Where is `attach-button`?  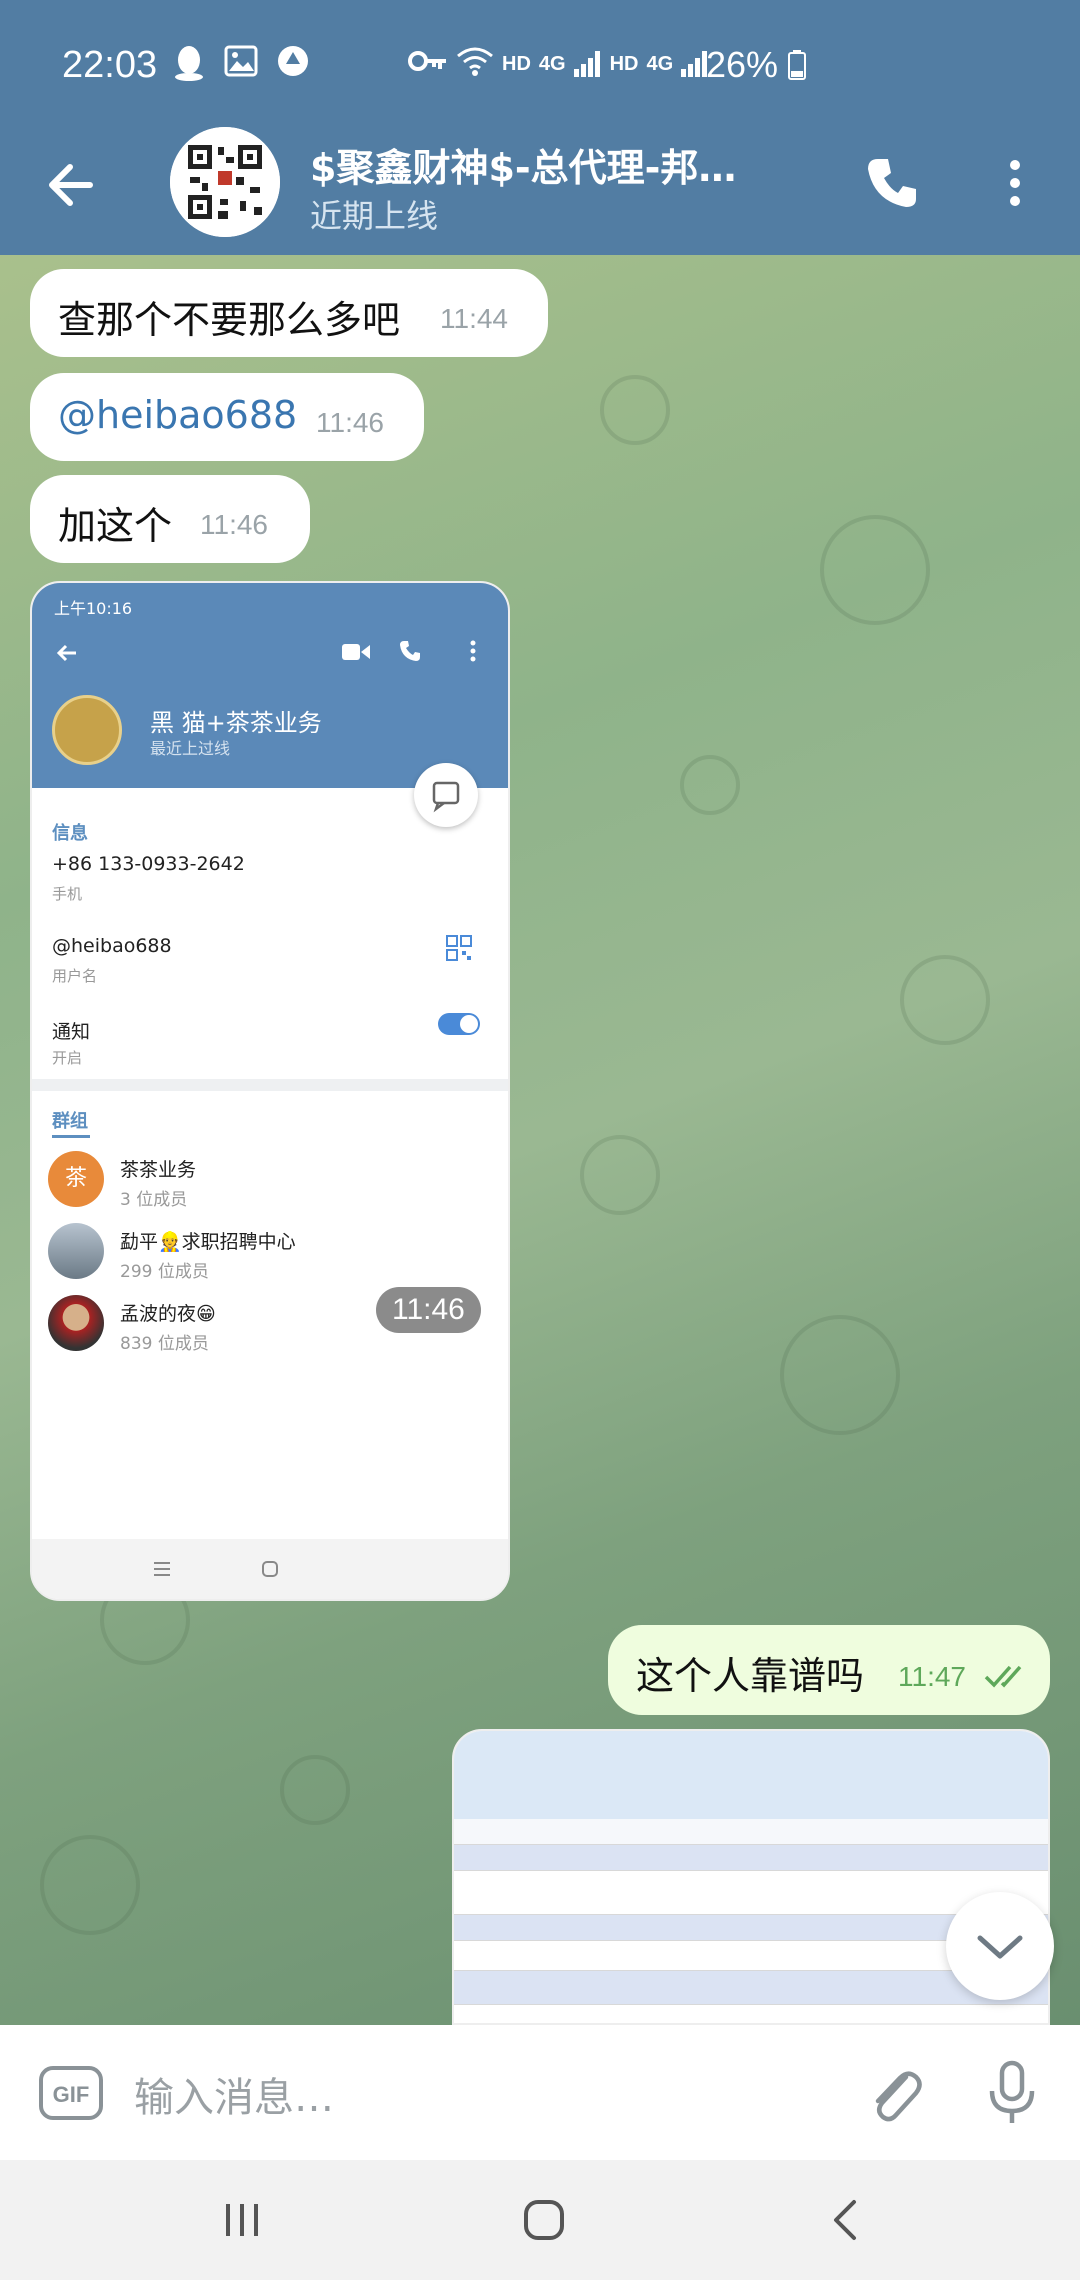
attach-button is located at coordinates (894, 2093).